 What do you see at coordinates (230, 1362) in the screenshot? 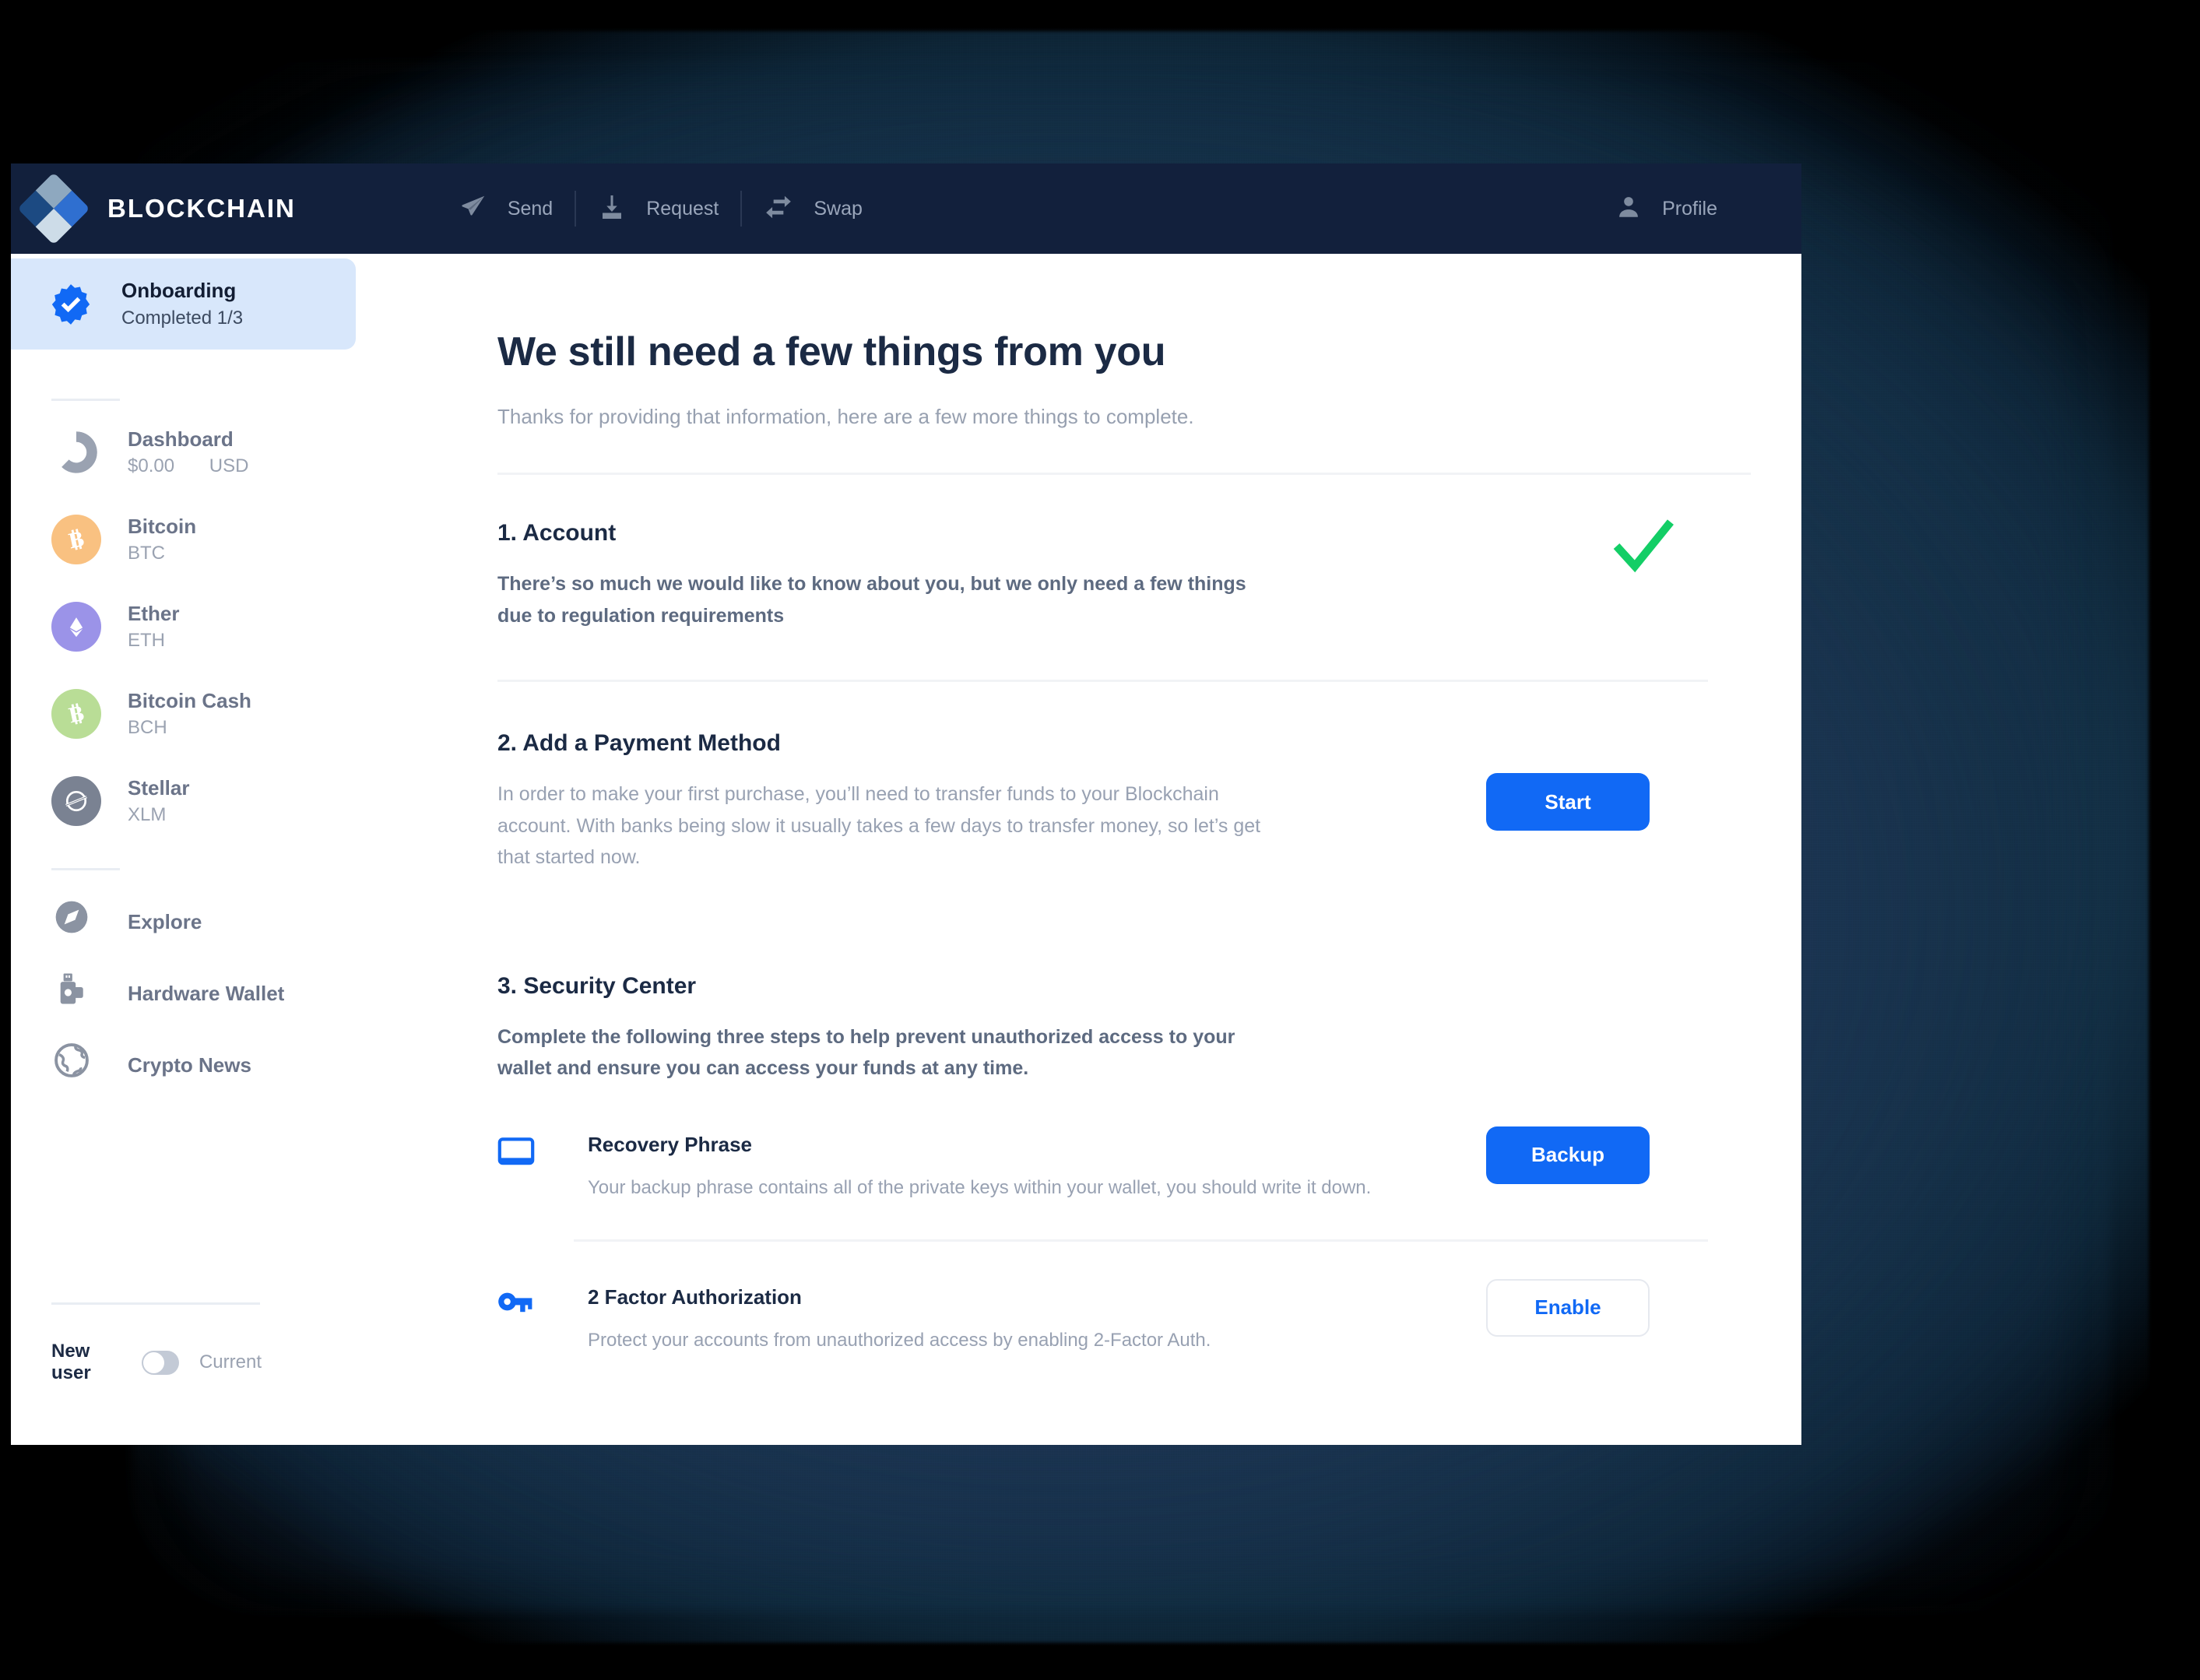
I see `toggle-label-current: Current` at bounding box center [230, 1362].